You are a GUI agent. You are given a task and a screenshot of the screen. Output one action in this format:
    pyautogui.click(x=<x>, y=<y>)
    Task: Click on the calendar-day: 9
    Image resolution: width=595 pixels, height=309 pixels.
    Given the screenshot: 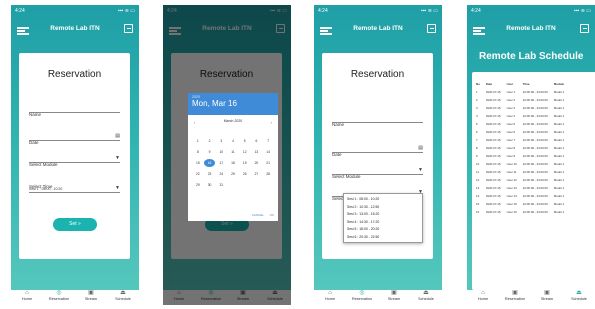 What is the action you would take?
    pyautogui.click(x=210, y=152)
    